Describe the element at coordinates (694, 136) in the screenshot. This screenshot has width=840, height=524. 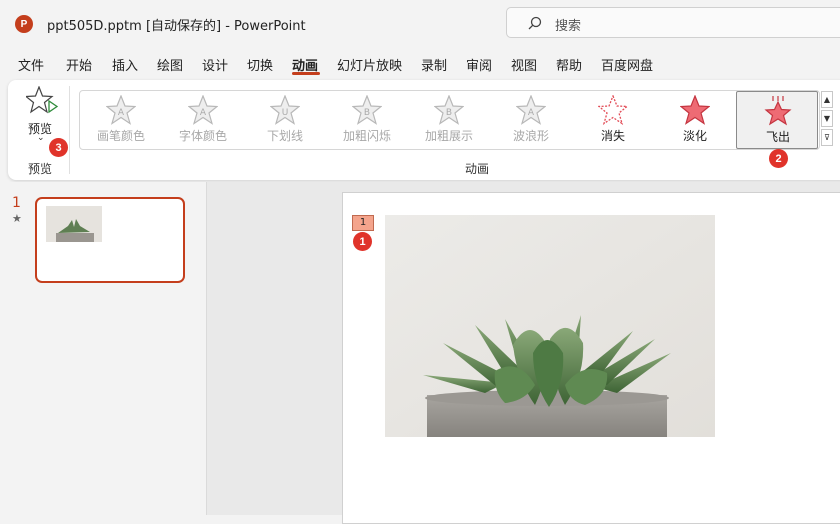
I see `effect-label: 淡化` at that location.